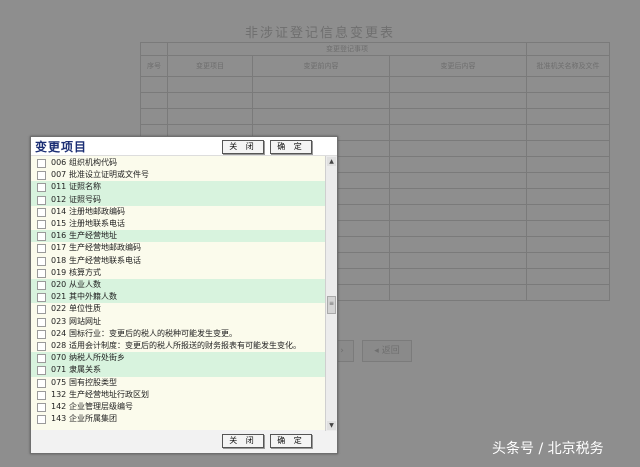 The width and height of the screenshot is (640, 467). What do you see at coordinates (321, 66) in the screenshot?
I see `col-header-before: 变更前内容` at bounding box center [321, 66].